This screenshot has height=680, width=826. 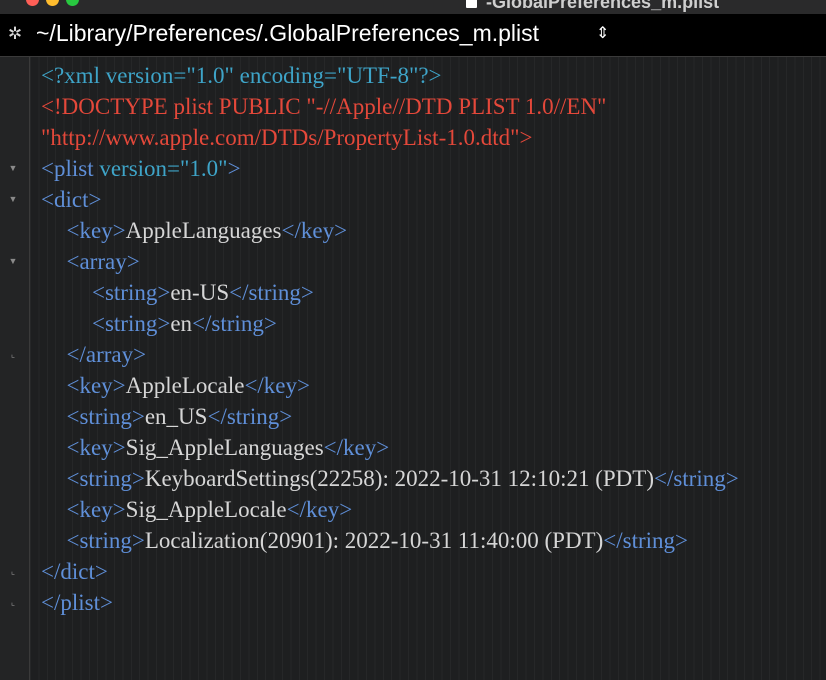 I want to click on code-token-text: Sig_AppleLocale, so click(x=206, y=509).